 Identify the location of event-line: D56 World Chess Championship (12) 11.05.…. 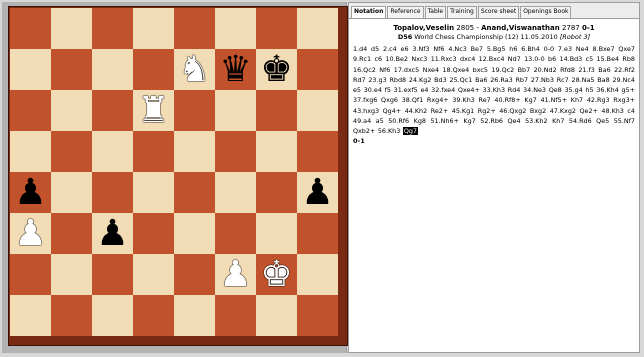
(494, 37).